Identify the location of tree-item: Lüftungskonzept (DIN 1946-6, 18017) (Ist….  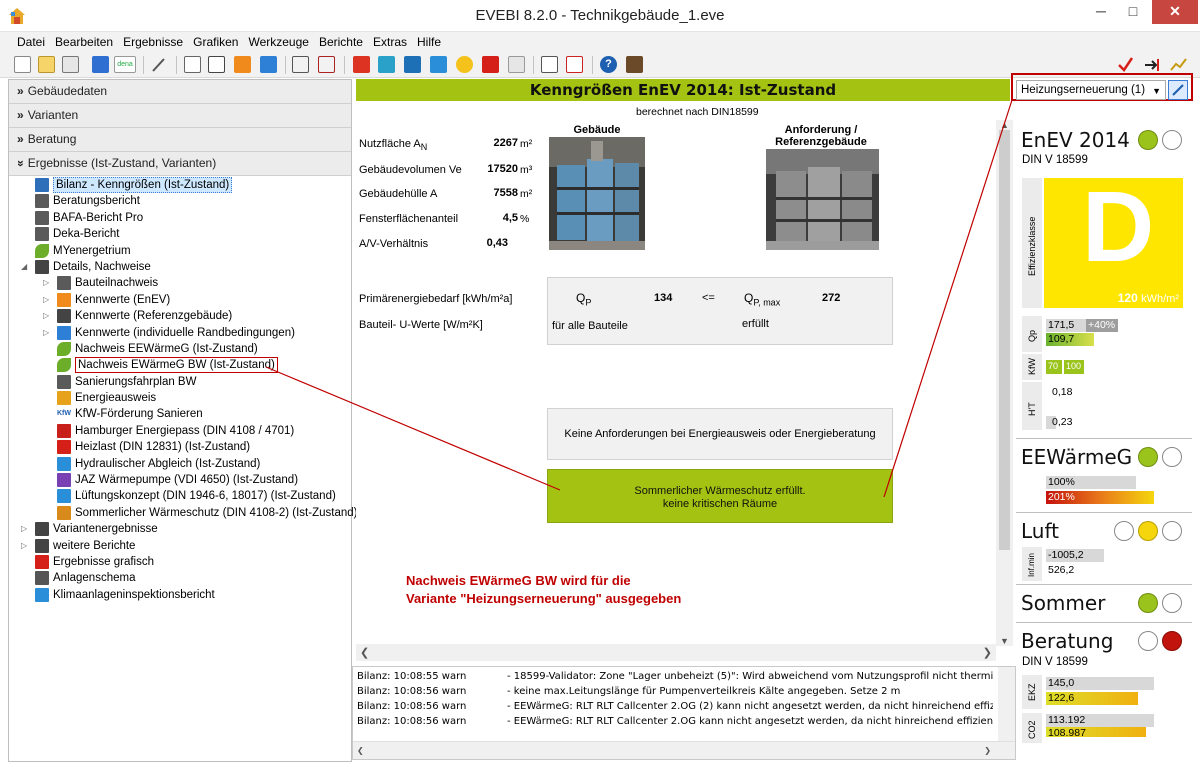
(180, 496).